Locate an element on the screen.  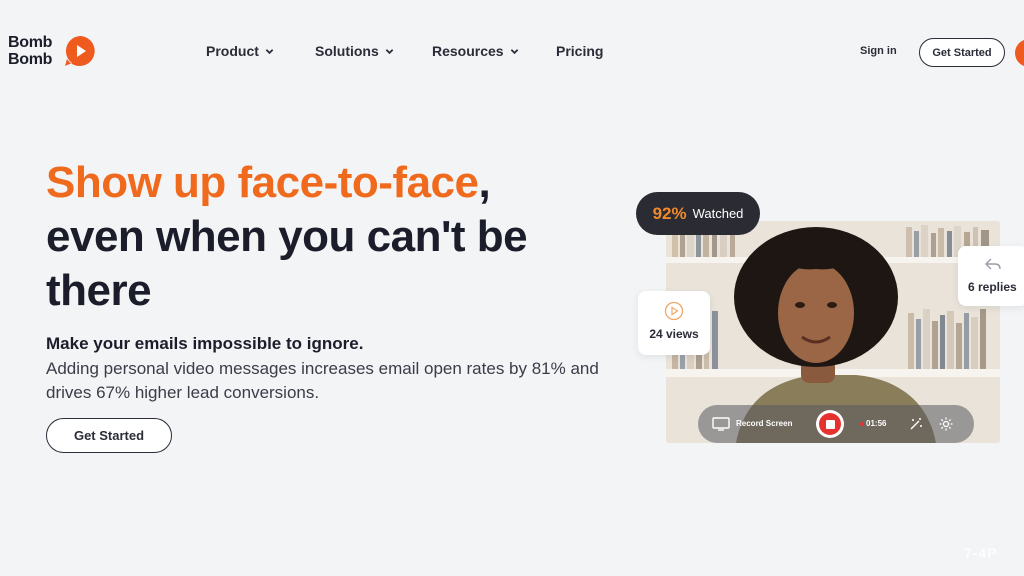
hero-headline-line-2: even when you can't be is located at coordinates (287, 236).